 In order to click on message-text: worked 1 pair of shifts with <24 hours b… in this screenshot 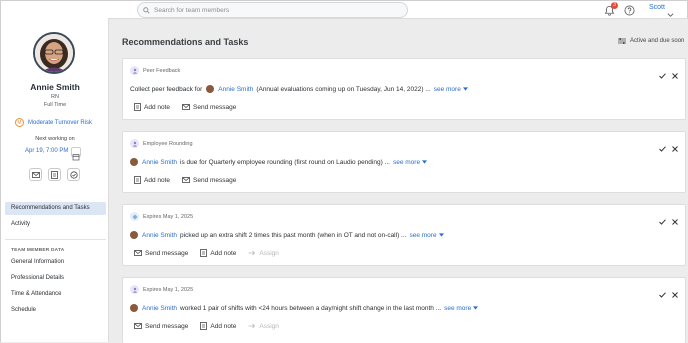, I will do `click(311, 308)`.